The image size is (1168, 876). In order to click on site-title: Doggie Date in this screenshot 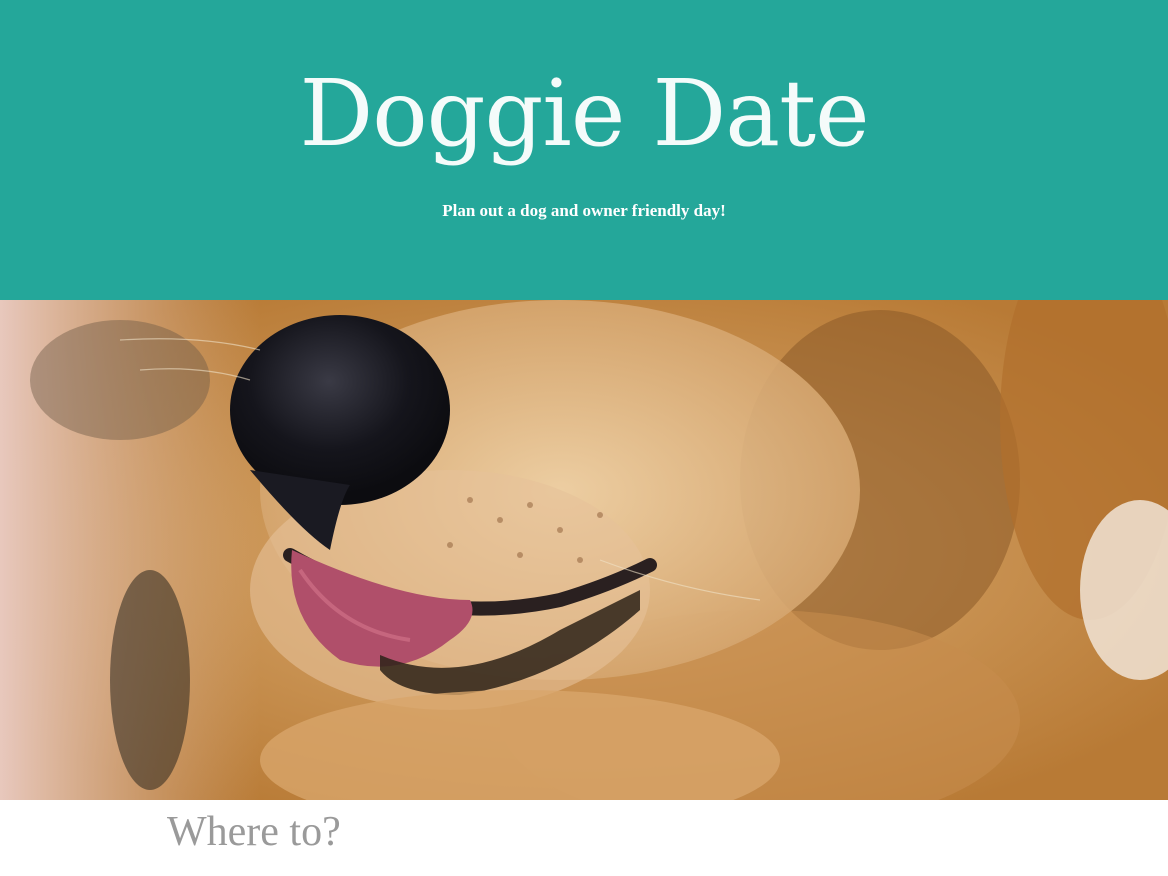, I will do `click(584, 113)`.